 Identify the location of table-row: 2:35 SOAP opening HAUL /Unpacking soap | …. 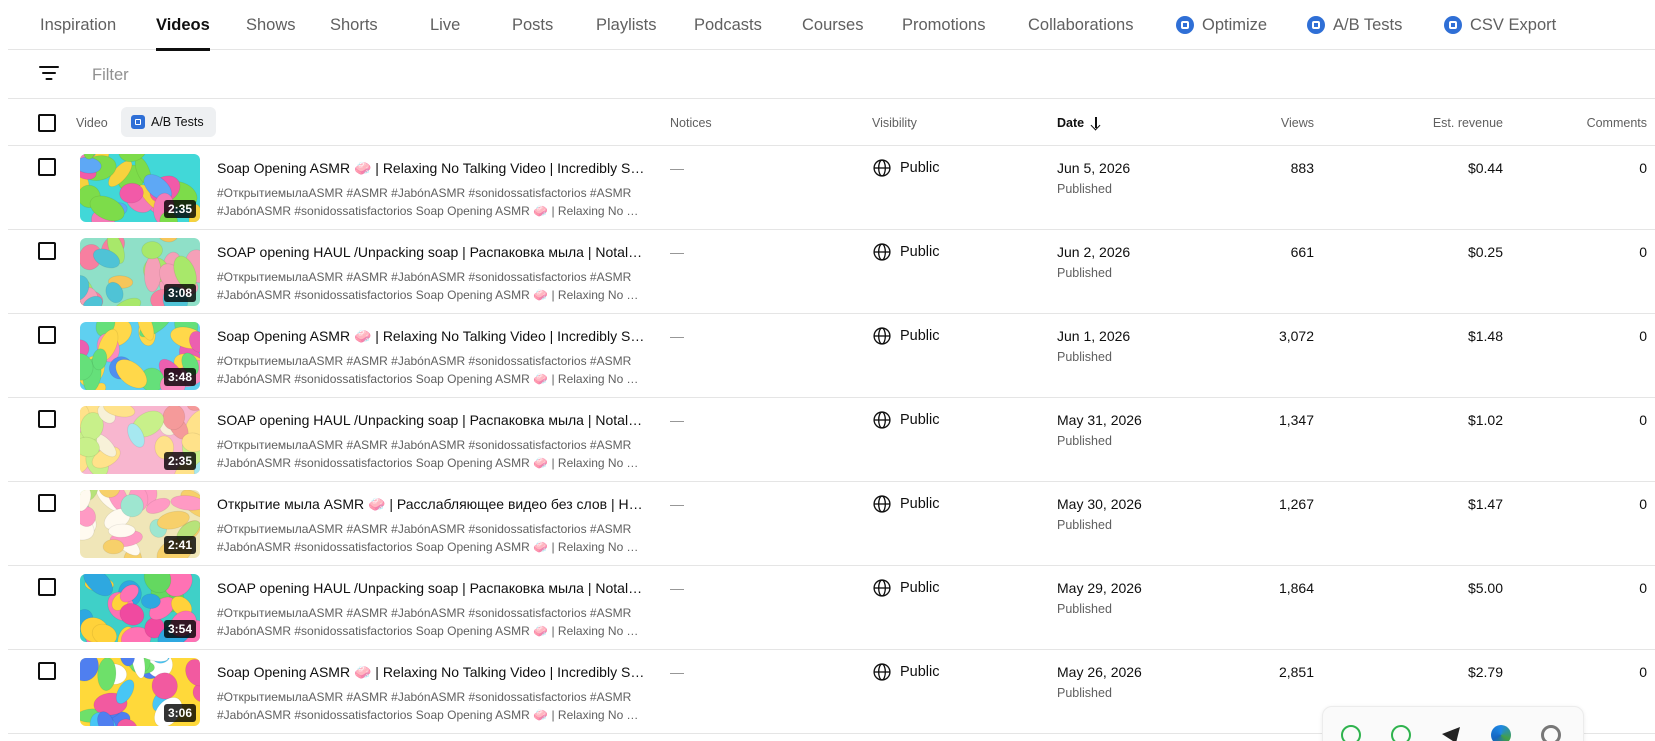
(831, 440).